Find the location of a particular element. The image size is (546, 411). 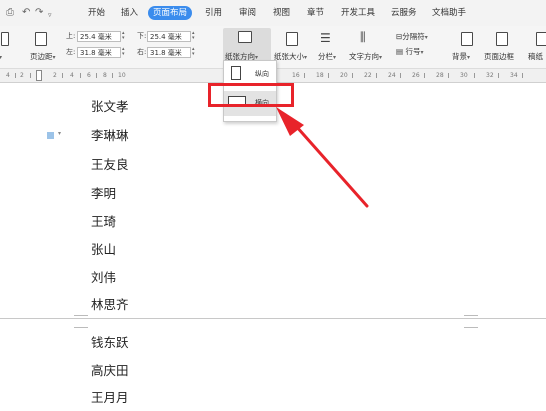

paper-size-button: 纸张大小▾ is located at coordinates (290, 57).